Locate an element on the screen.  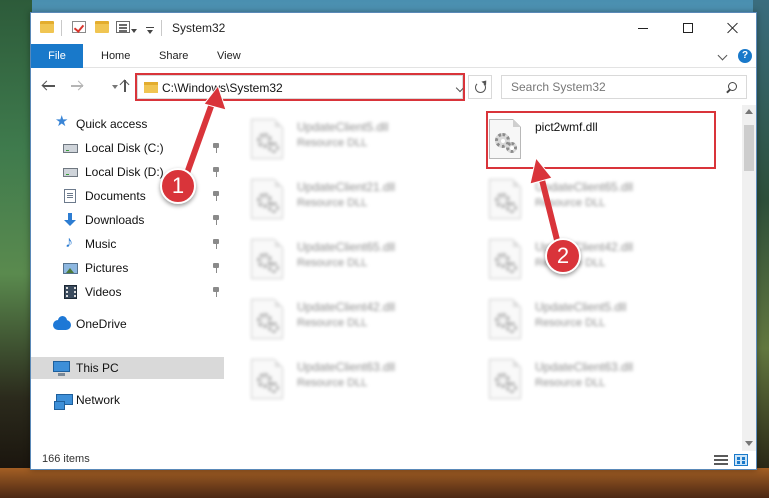
item-count: 166 items is located at coordinates (66, 459).